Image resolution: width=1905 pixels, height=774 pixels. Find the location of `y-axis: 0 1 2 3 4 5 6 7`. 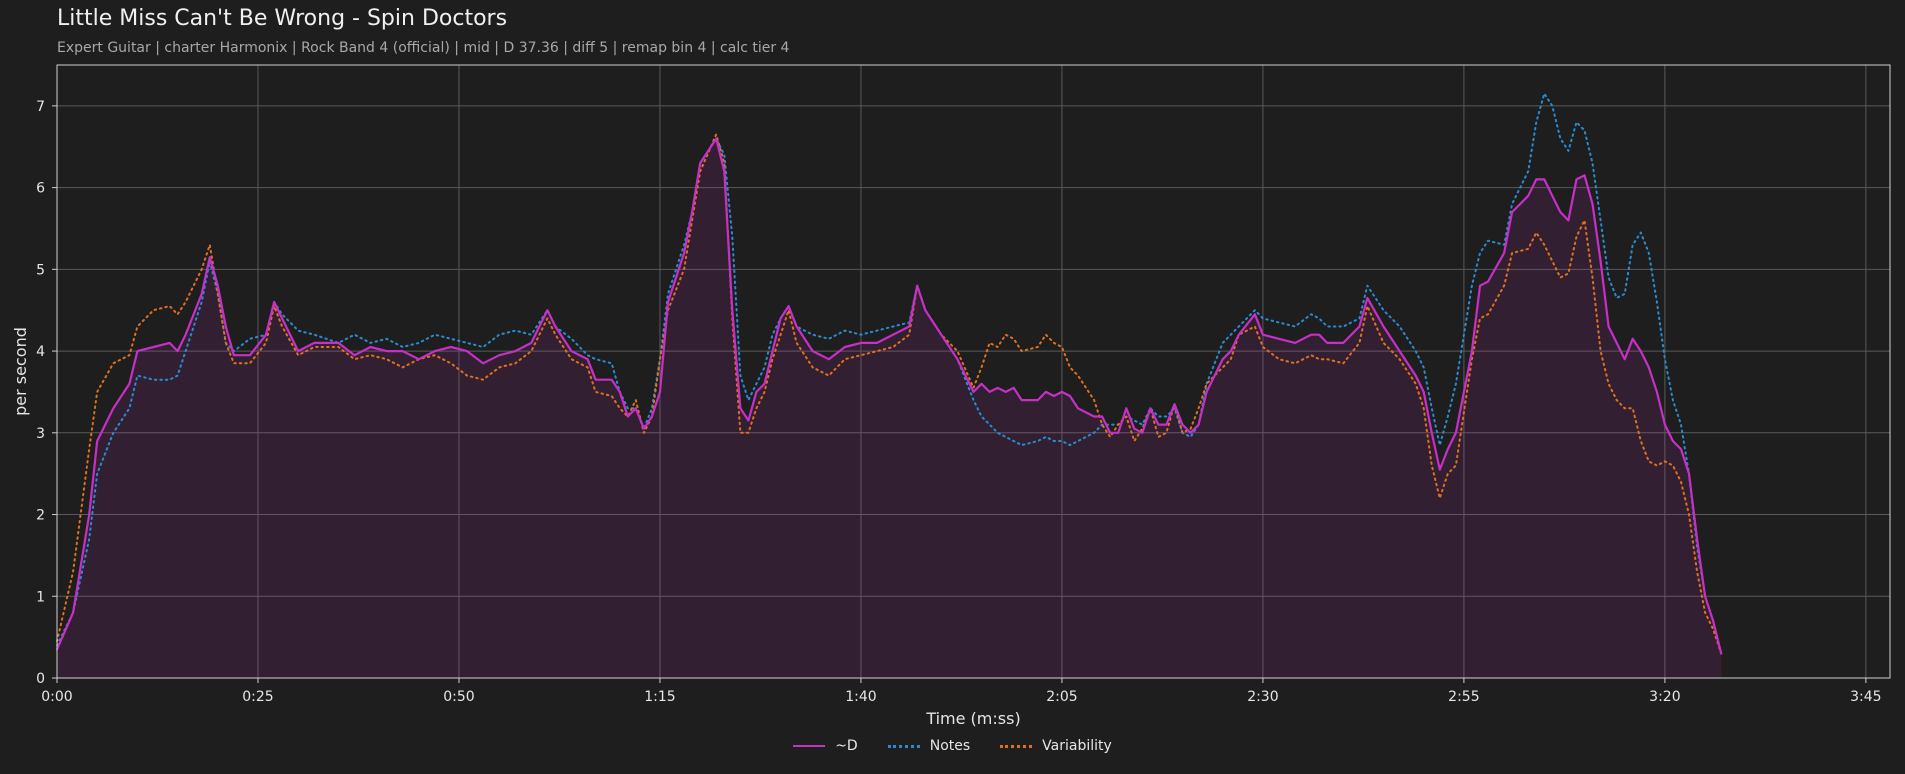

y-axis: 0 1 2 3 4 5 6 7 is located at coordinates (46, 393).